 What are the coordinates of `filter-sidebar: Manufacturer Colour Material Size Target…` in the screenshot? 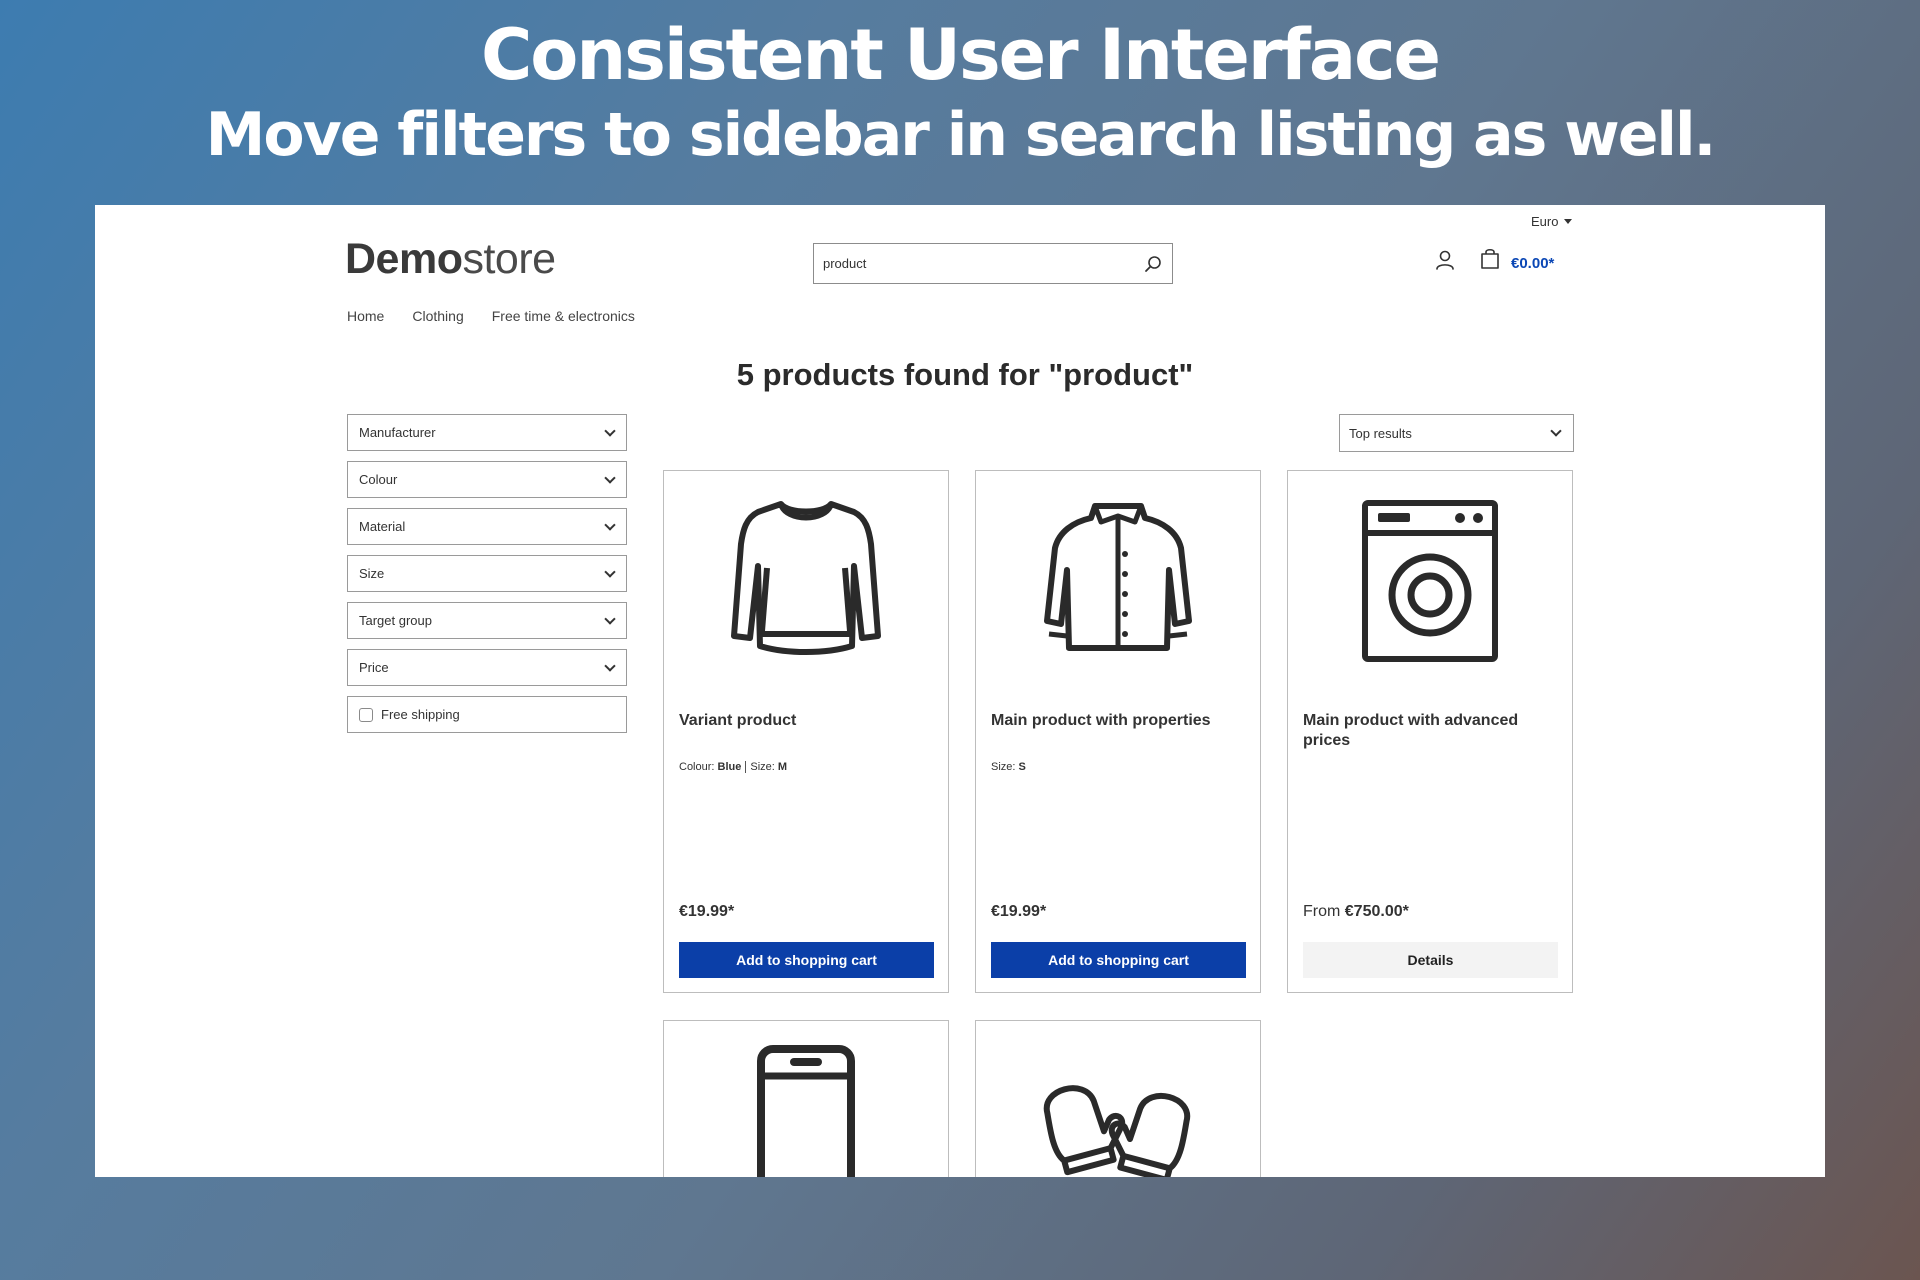 It's located at (487, 578).